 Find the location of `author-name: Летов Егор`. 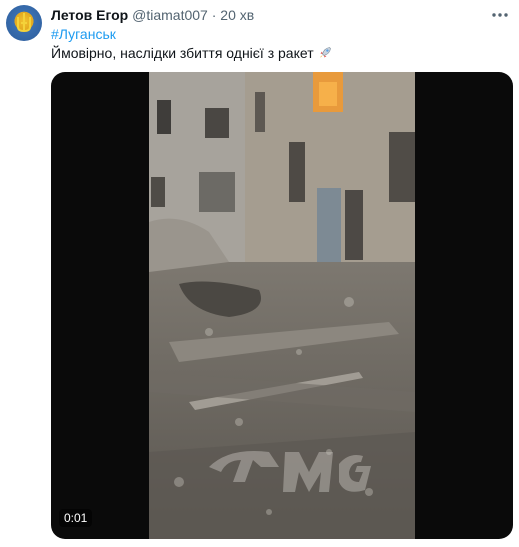

author-name: Летов Егор is located at coordinates (89, 15).